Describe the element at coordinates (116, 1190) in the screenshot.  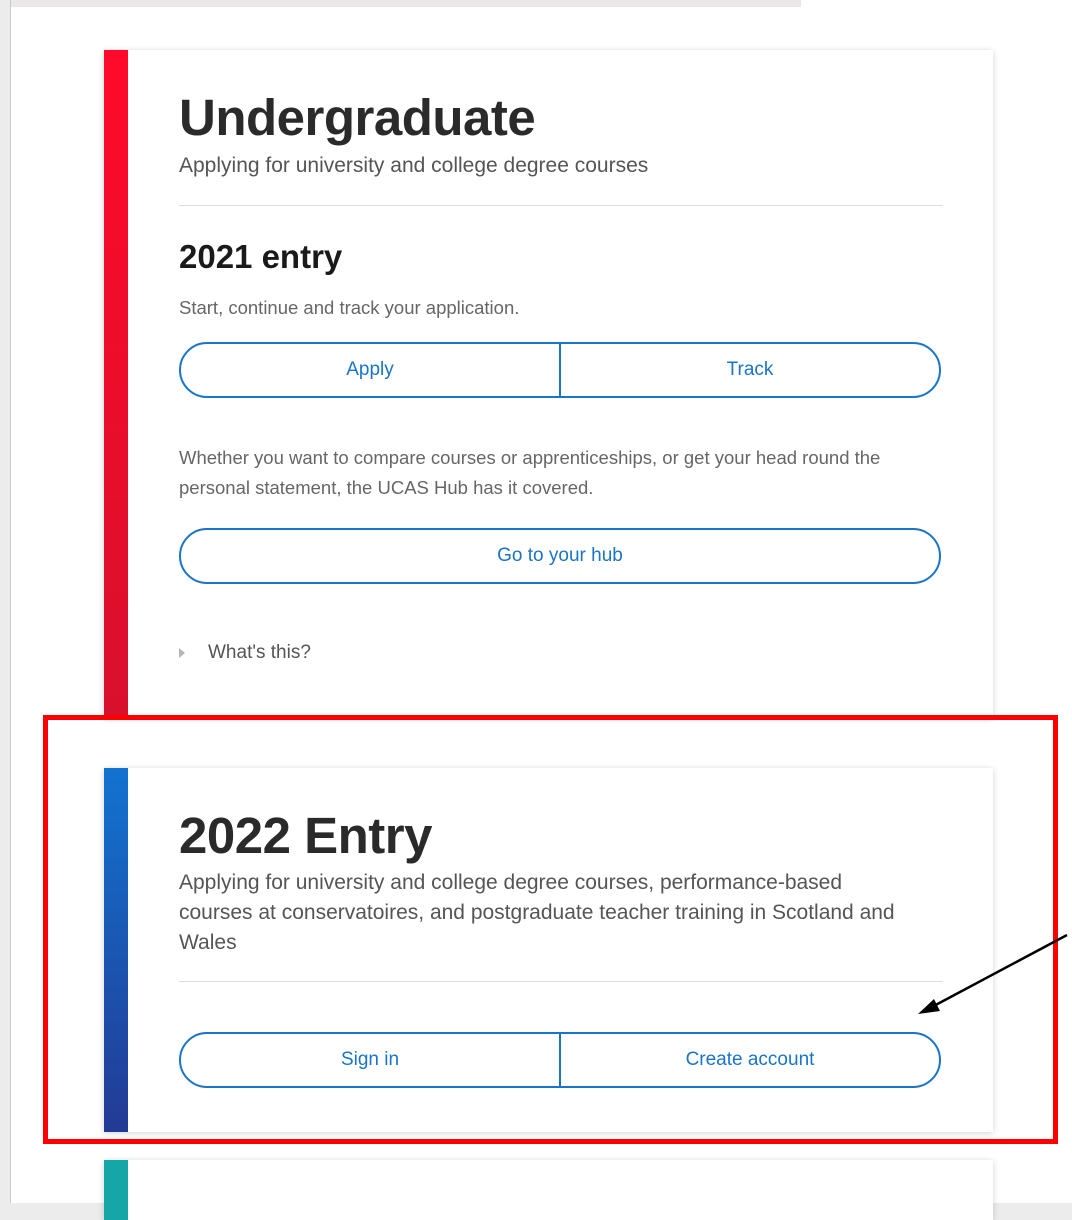
I see `third-card-stripe` at that location.